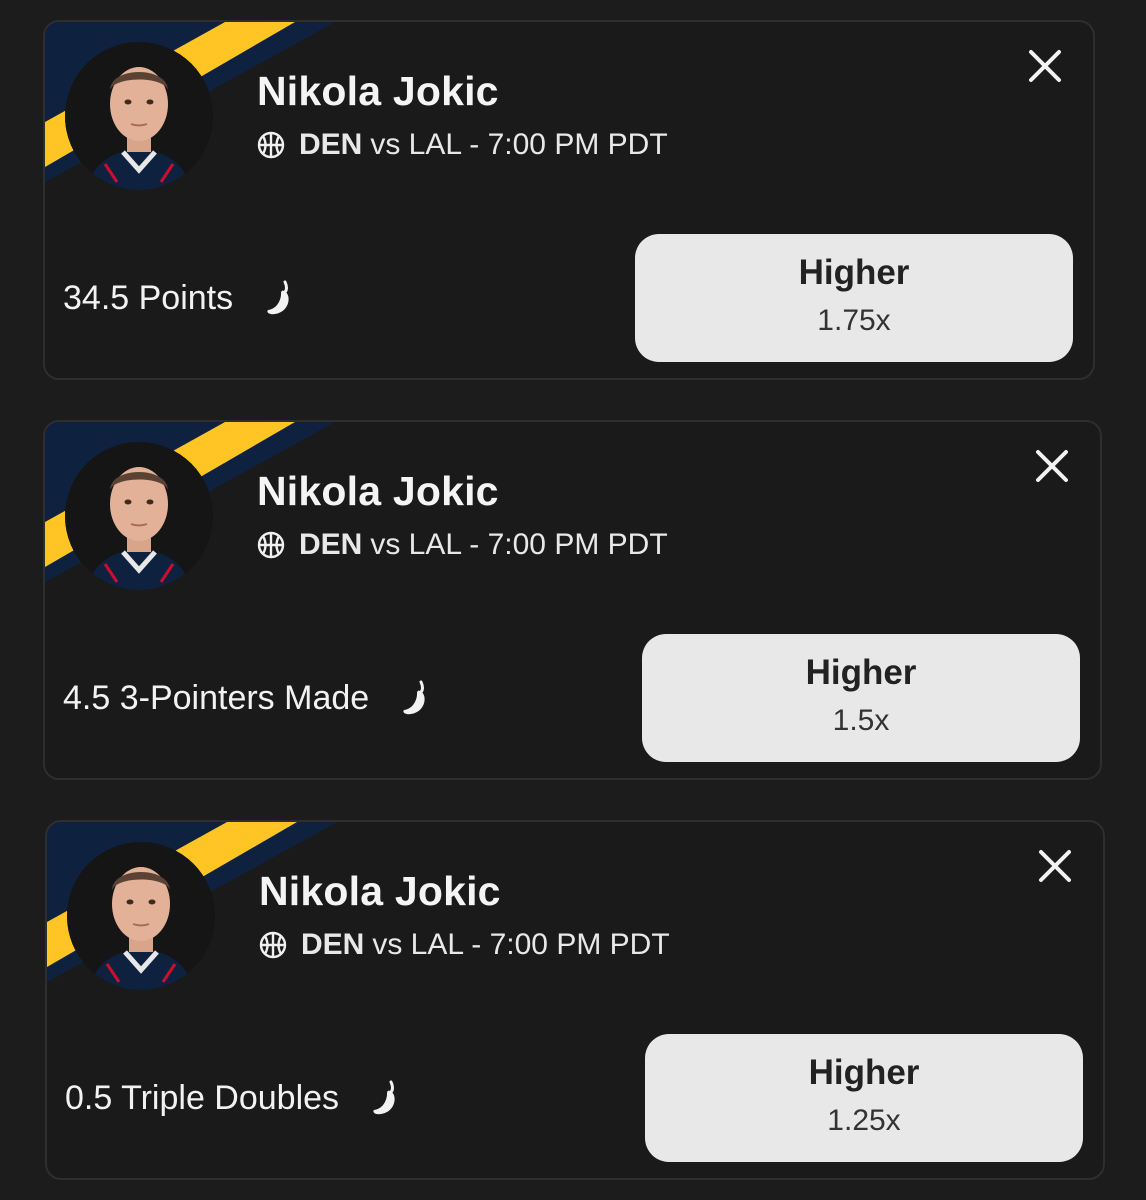 This screenshot has height=1200, width=1146. What do you see at coordinates (148, 297) in the screenshot?
I see `stat-label: 34.5 Points` at bounding box center [148, 297].